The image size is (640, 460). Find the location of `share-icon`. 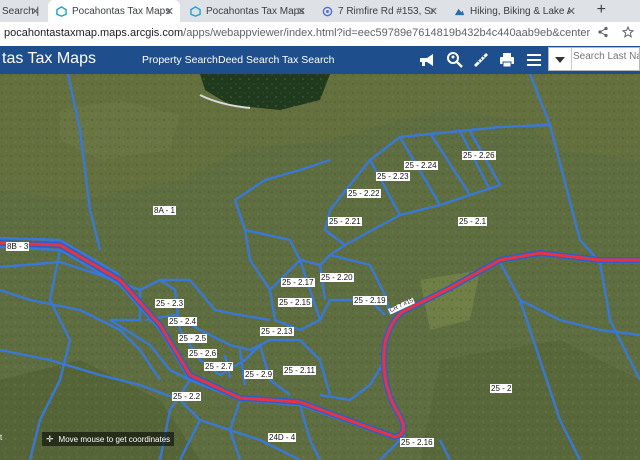

share-icon is located at coordinates (603, 32).